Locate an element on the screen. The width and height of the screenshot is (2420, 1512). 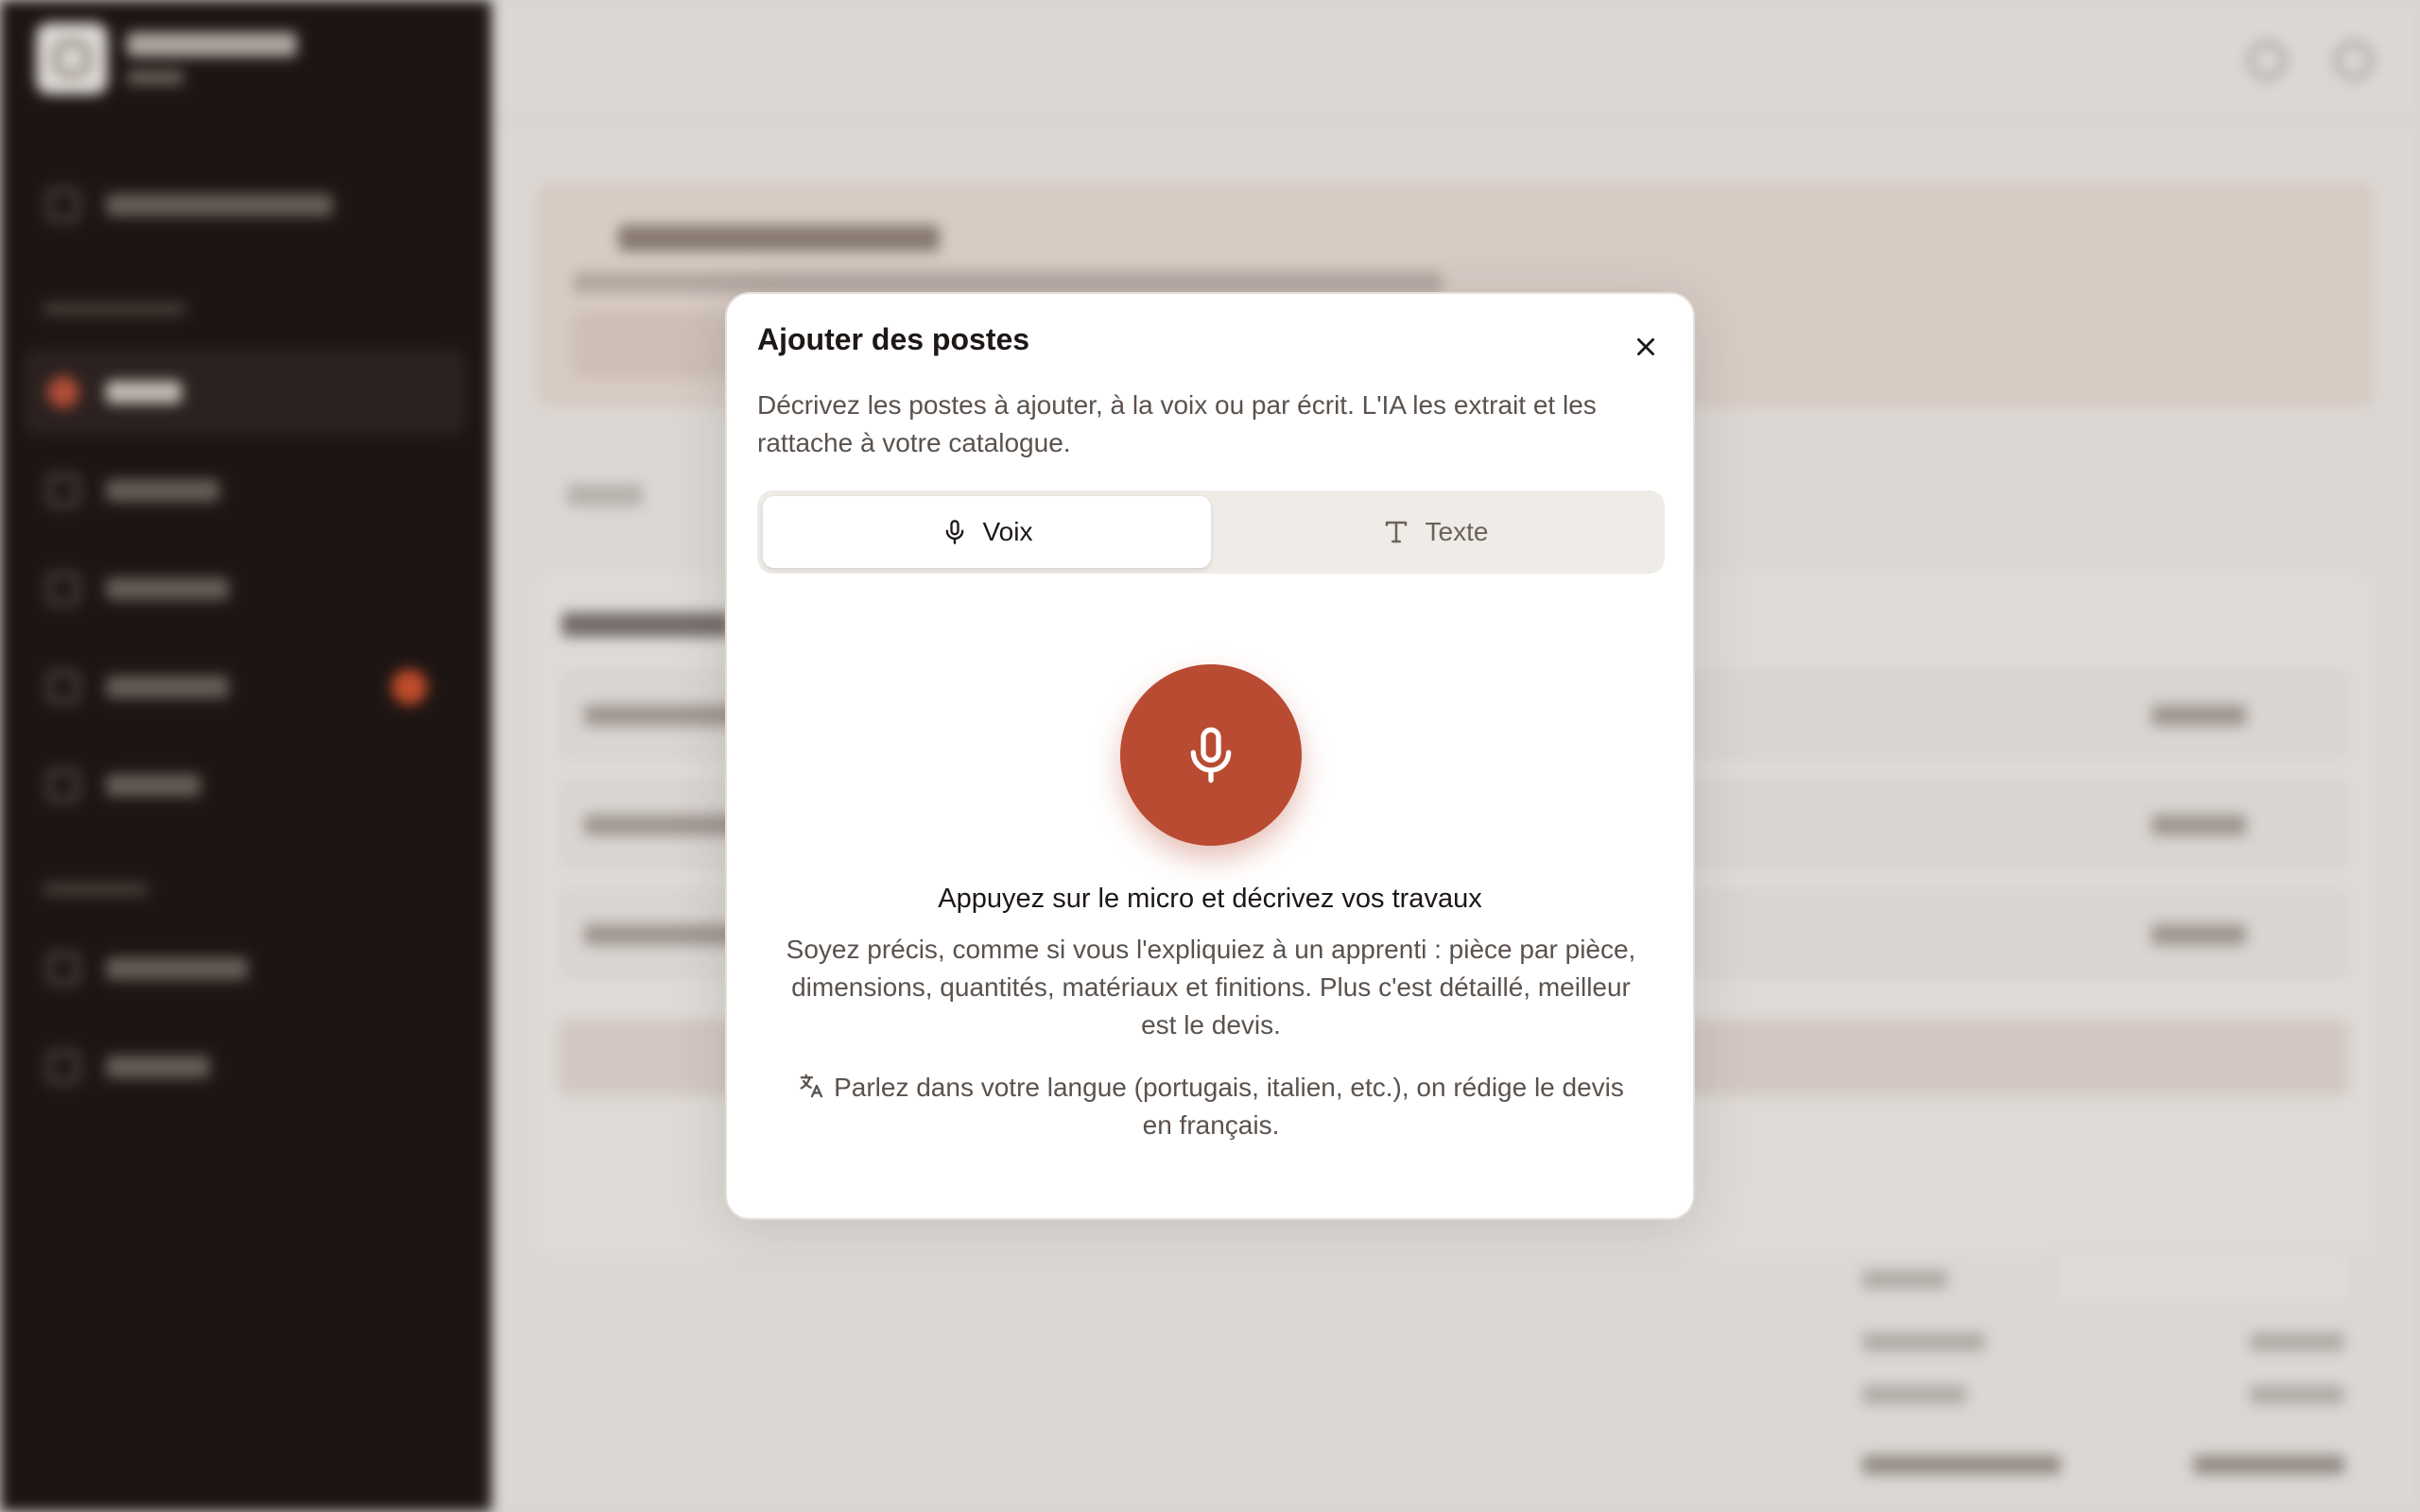
close-button is located at coordinates (1646, 347).